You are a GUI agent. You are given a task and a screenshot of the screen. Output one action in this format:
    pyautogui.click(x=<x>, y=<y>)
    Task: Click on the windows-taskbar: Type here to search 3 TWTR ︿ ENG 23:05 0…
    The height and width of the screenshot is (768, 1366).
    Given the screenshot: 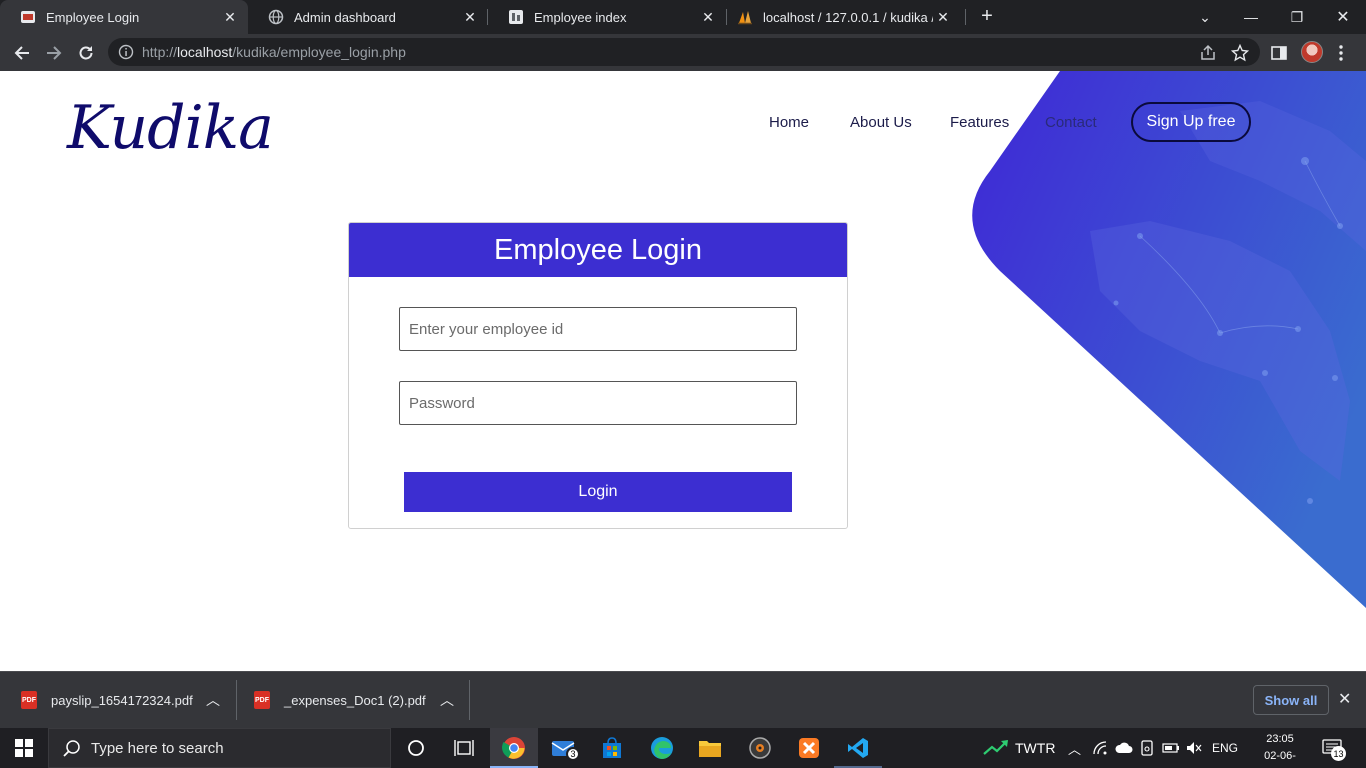 What is the action you would take?
    pyautogui.click(x=683, y=748)
    